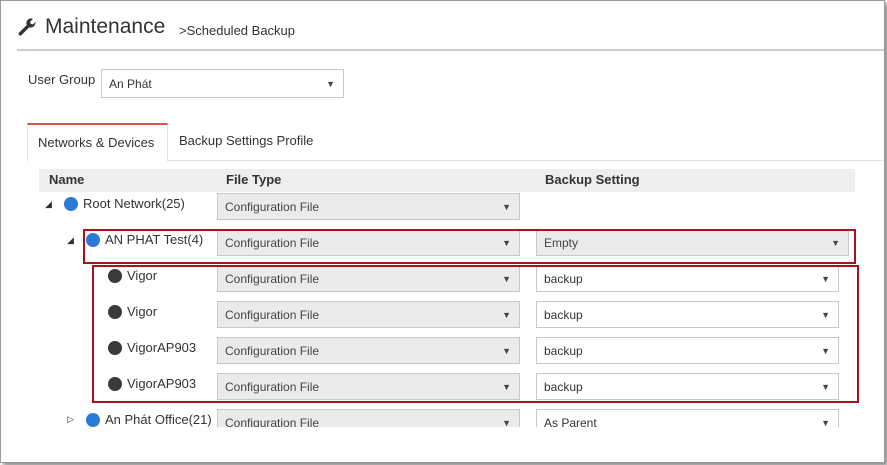 The image size is (887, 465). I want to click on user-group-select: An Phát ▼, so click(222, 83).